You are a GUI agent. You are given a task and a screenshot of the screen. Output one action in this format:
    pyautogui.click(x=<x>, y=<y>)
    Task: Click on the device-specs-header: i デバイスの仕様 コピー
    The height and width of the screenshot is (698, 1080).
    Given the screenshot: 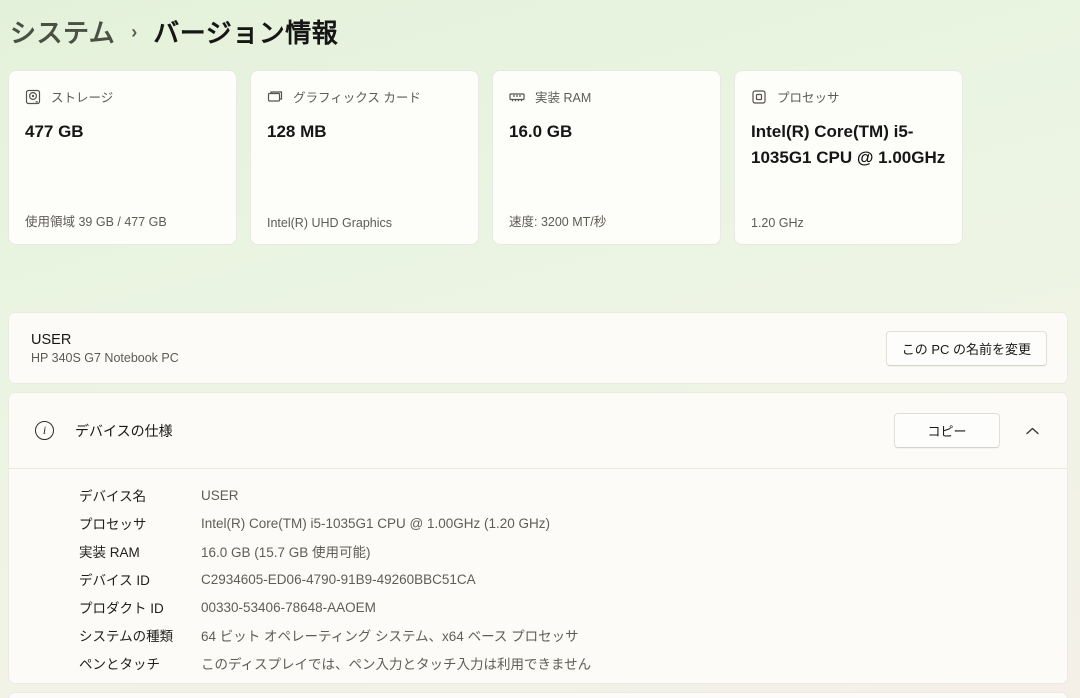 What is the action you would take?
    pyautogui.click(x=538, y=430)
    